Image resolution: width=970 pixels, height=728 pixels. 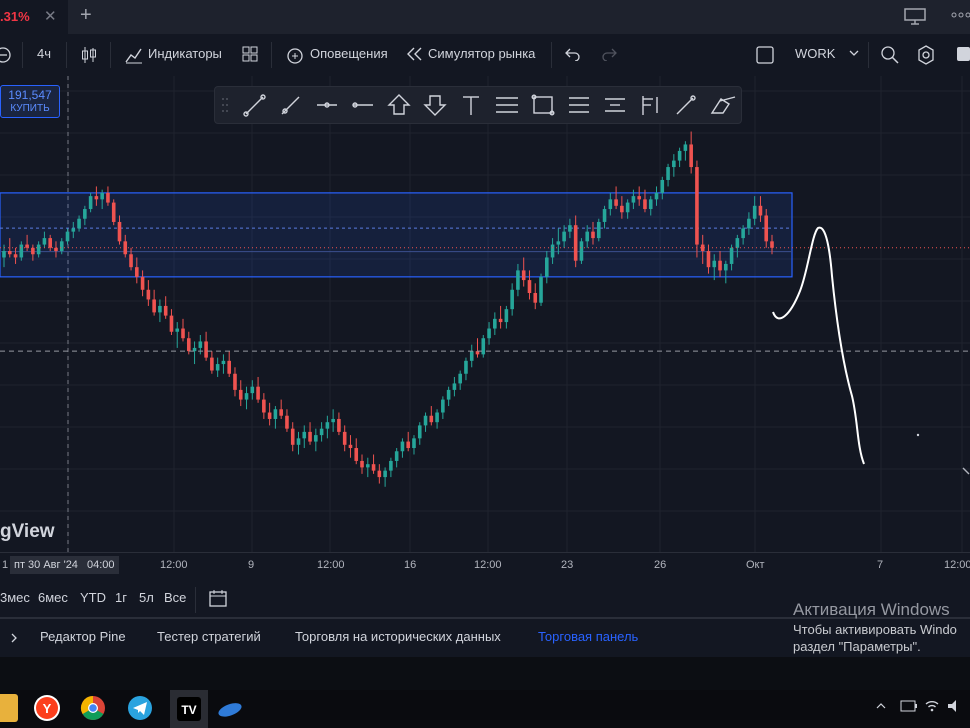 I want to click on volume-icon, so click(x=954, y=706).